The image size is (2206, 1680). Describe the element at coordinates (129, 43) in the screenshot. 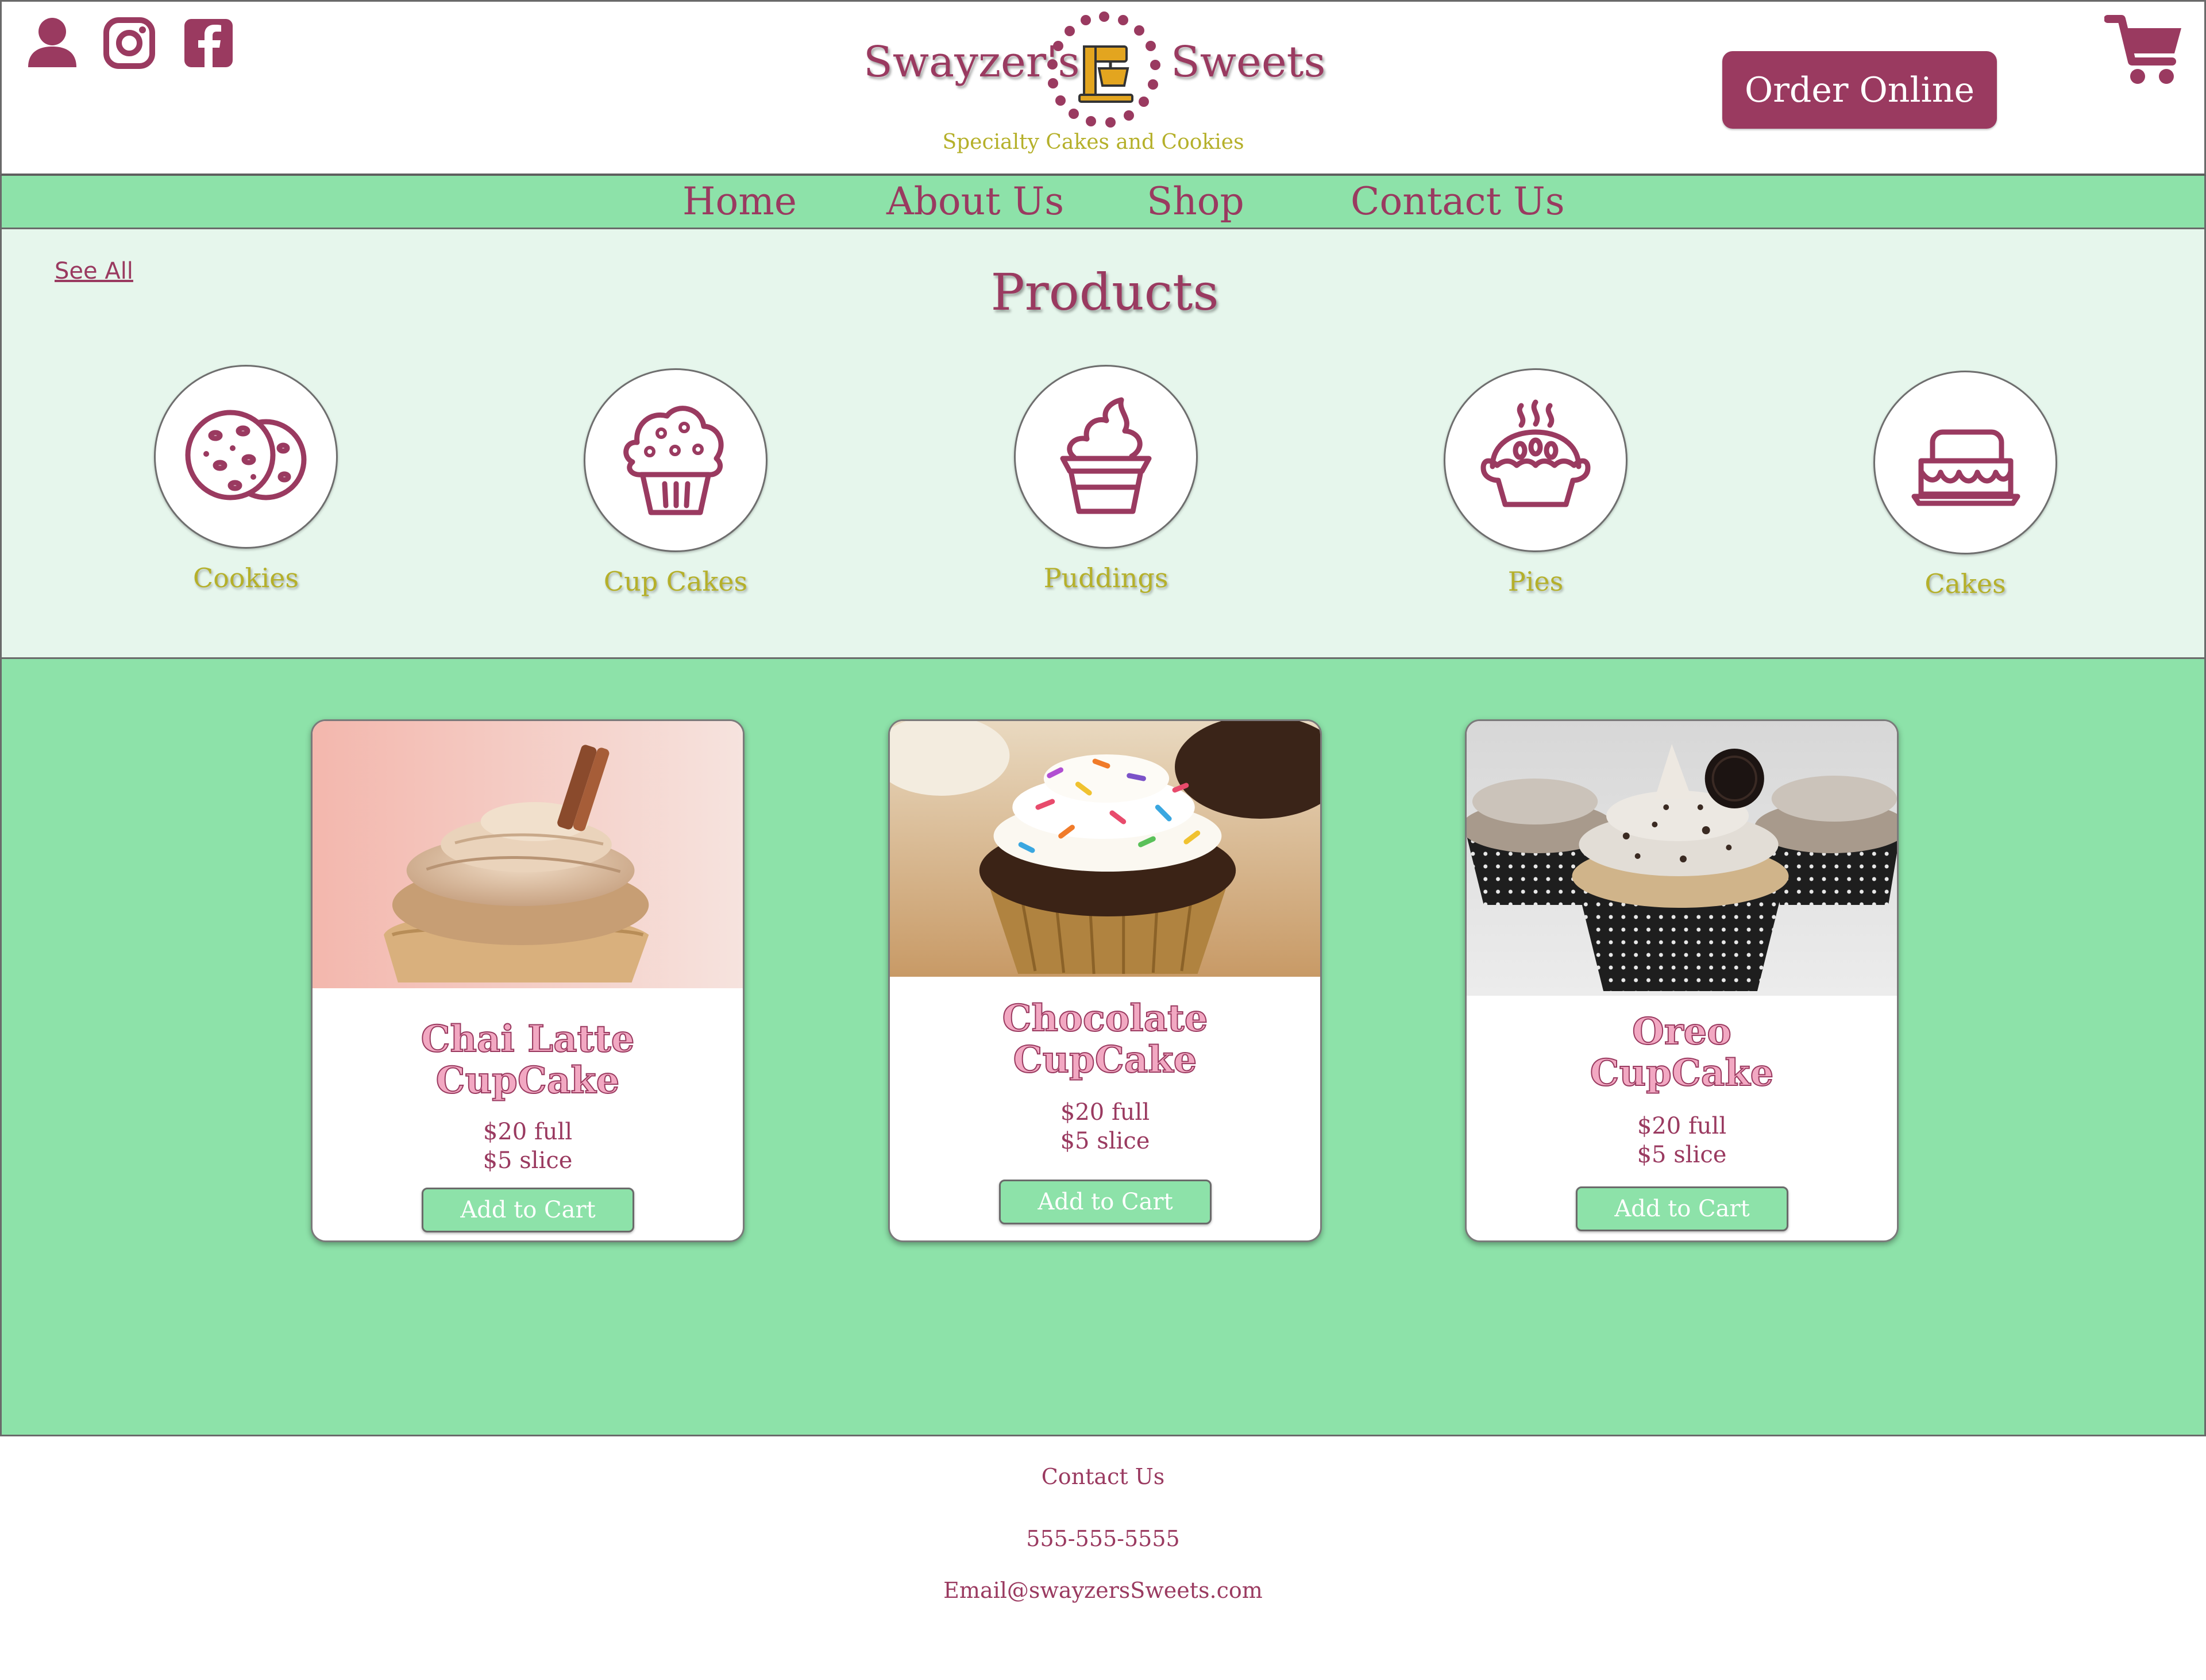

I see `instagram-icon` at that location.